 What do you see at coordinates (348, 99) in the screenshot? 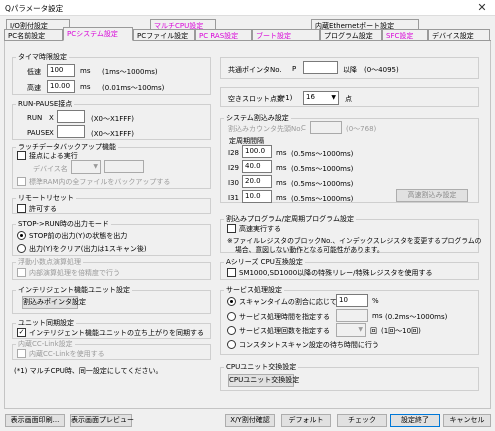
I see `empty-slot-unit: 点` at bounding box center [348, 99].